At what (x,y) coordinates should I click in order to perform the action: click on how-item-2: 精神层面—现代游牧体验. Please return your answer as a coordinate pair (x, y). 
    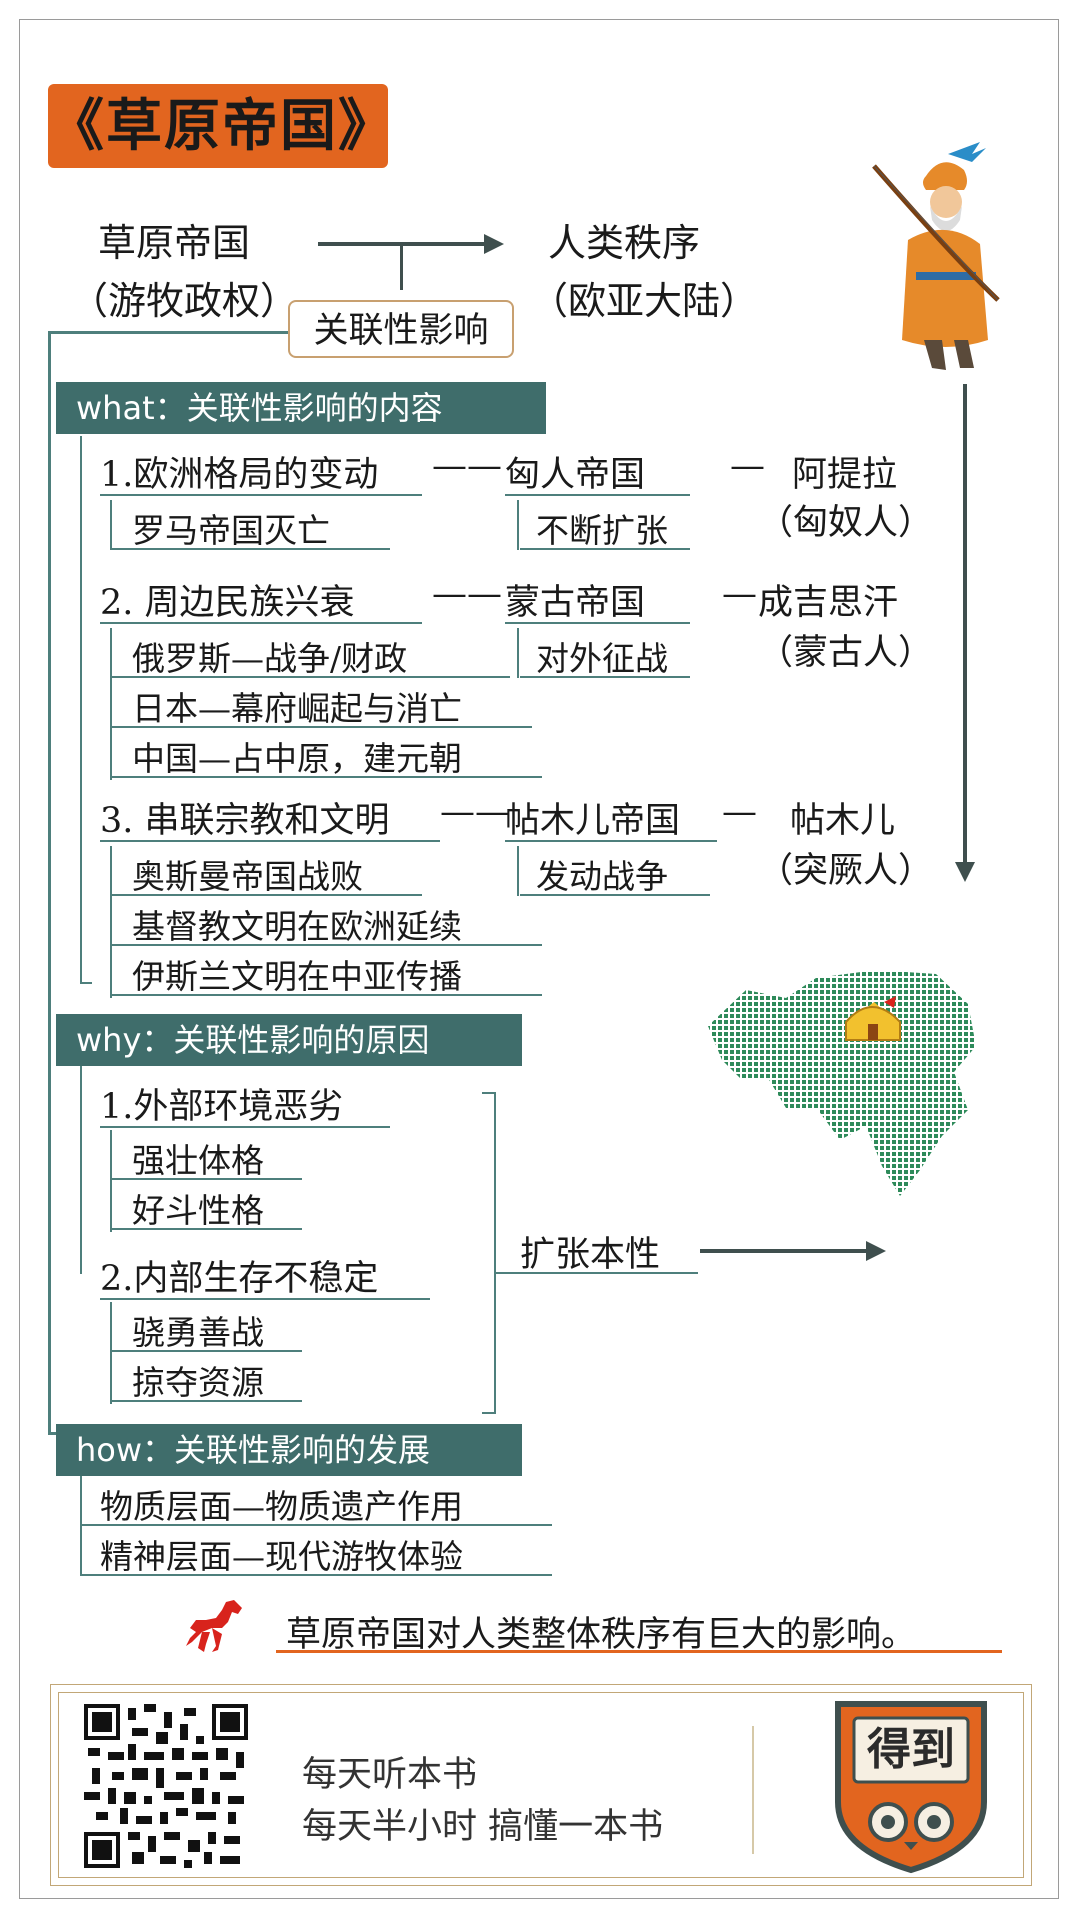
    Looking at the image, I should click on (317, 1553).